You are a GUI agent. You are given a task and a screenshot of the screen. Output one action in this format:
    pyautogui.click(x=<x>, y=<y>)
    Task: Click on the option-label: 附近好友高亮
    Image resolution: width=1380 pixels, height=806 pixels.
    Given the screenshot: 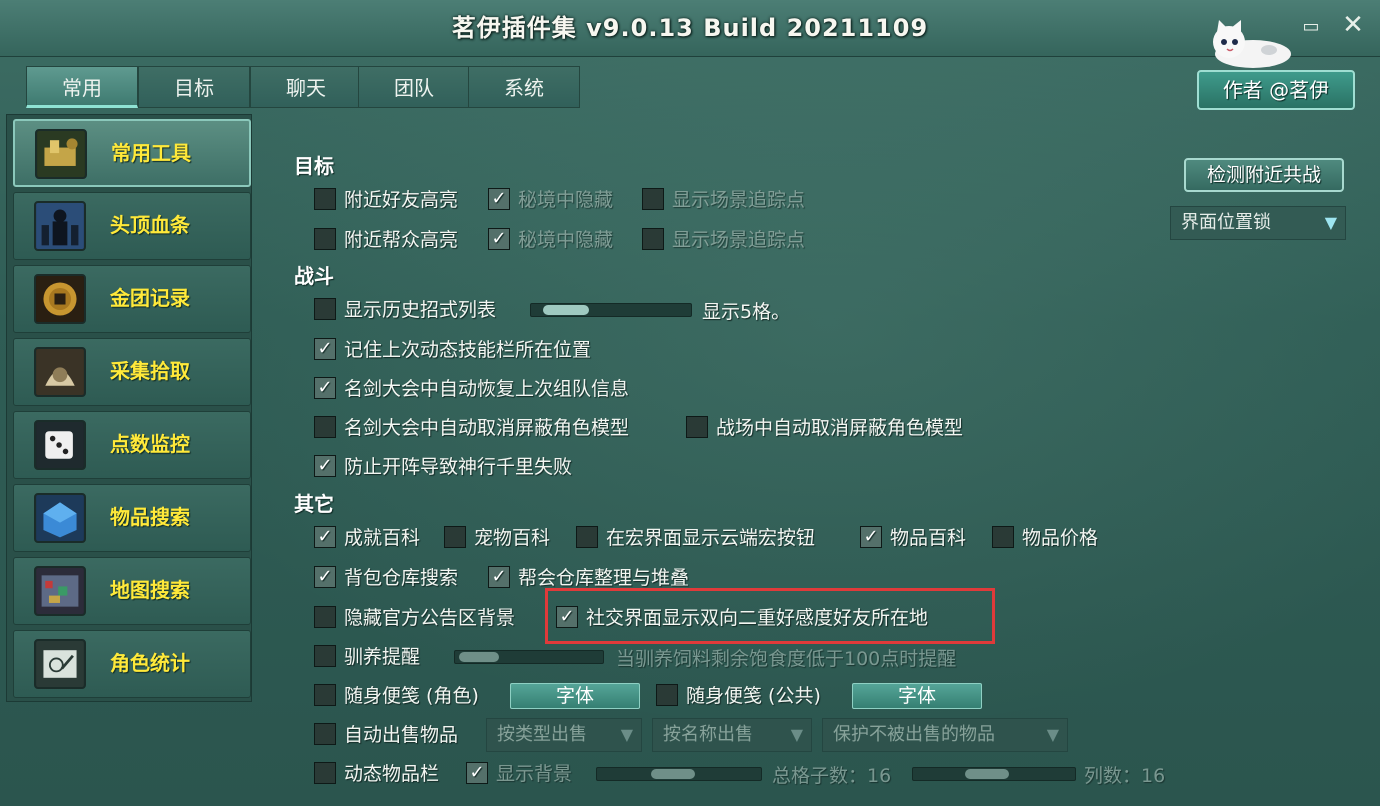 What is the action you would take?
    pyautogui.click(x=401, y=200)
    